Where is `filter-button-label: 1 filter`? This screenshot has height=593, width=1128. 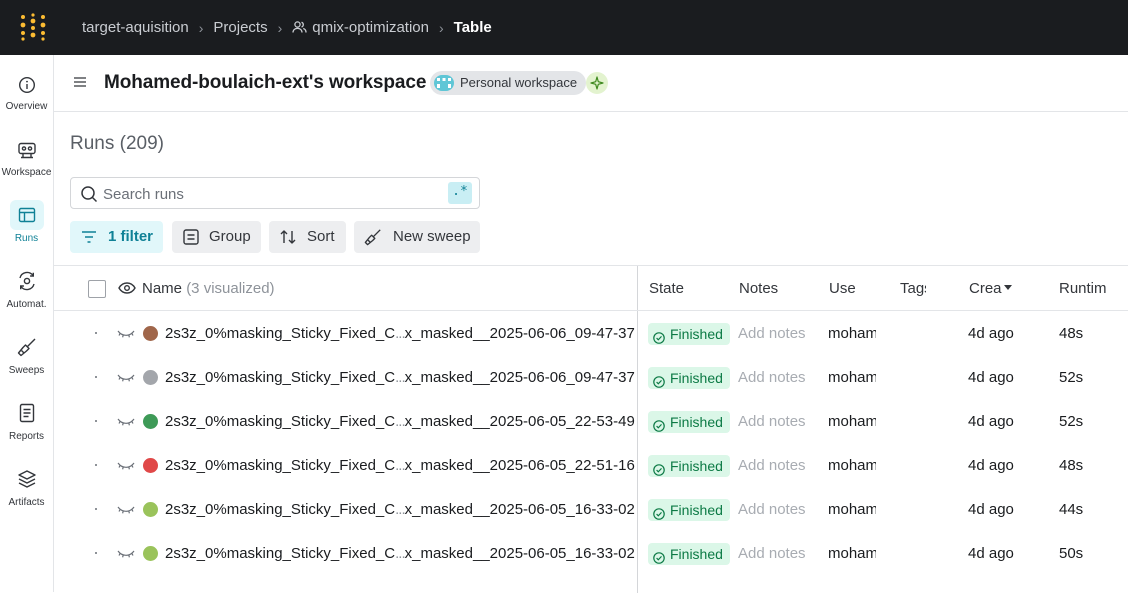 filter-button-label: 1 filter is located at coordinates (131, 236).